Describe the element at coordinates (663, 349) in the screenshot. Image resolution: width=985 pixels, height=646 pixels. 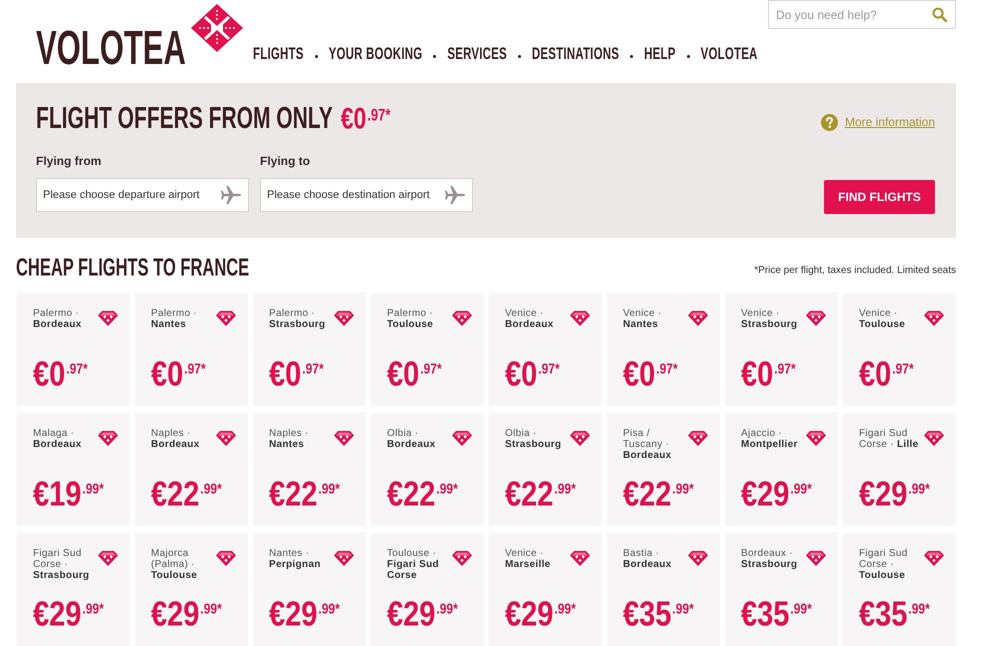
I see `offer-card: Venice · Nantes €0$^{.97*}$` at that location.